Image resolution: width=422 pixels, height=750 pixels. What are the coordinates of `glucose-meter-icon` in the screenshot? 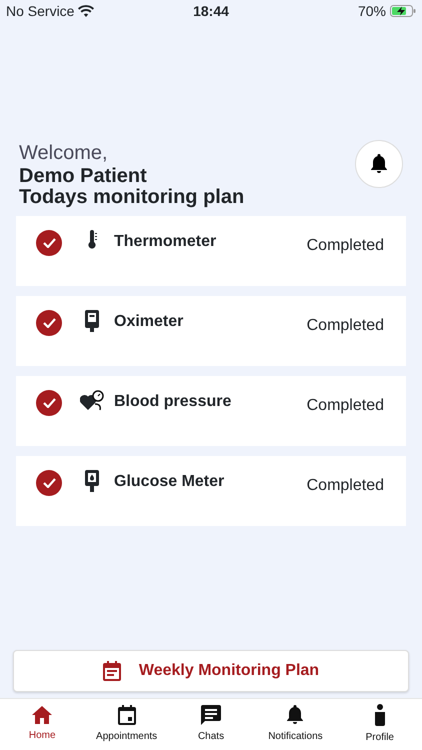 It's located at (92, 481).